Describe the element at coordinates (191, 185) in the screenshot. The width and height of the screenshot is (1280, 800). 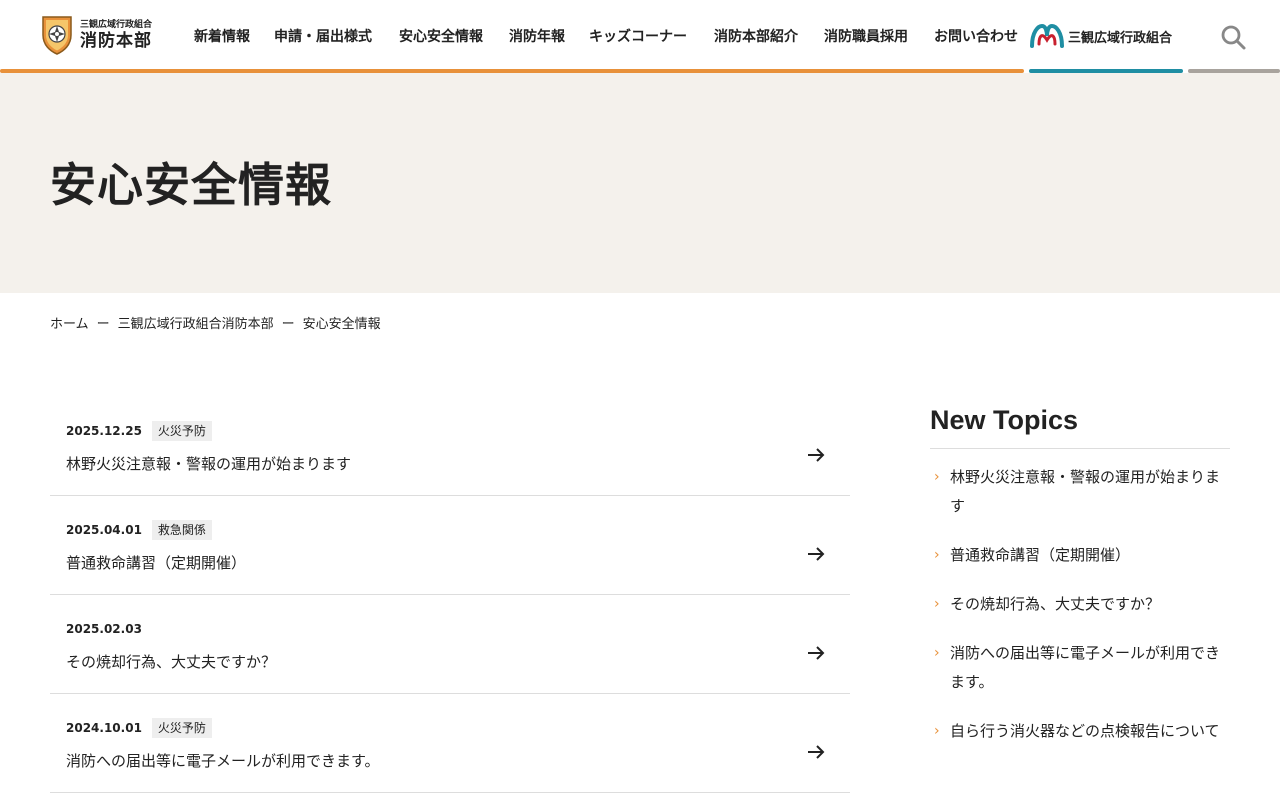
I see `page-title: 安心安全情報` at that location.